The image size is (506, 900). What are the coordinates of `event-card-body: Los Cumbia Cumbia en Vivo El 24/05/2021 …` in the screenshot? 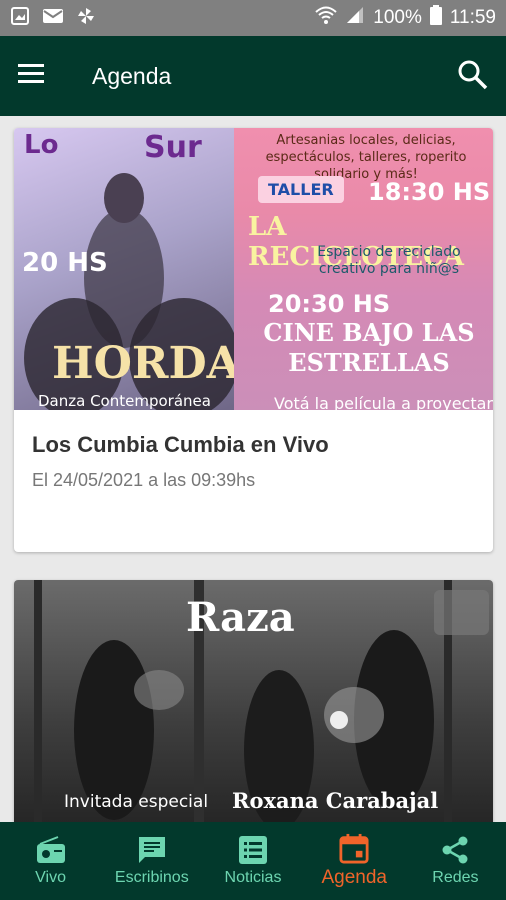 It's located at (253, 481).